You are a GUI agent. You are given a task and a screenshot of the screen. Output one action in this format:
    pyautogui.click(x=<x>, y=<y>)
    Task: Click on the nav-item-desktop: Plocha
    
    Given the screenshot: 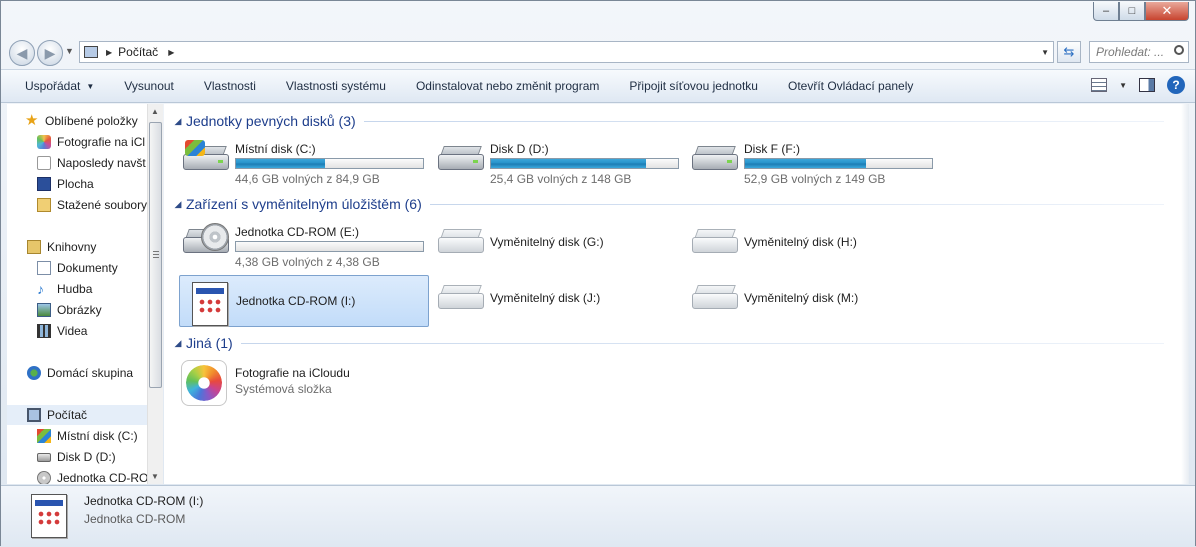 What is the action you would take?
    pyautogui.click(x=65, y=184)
    